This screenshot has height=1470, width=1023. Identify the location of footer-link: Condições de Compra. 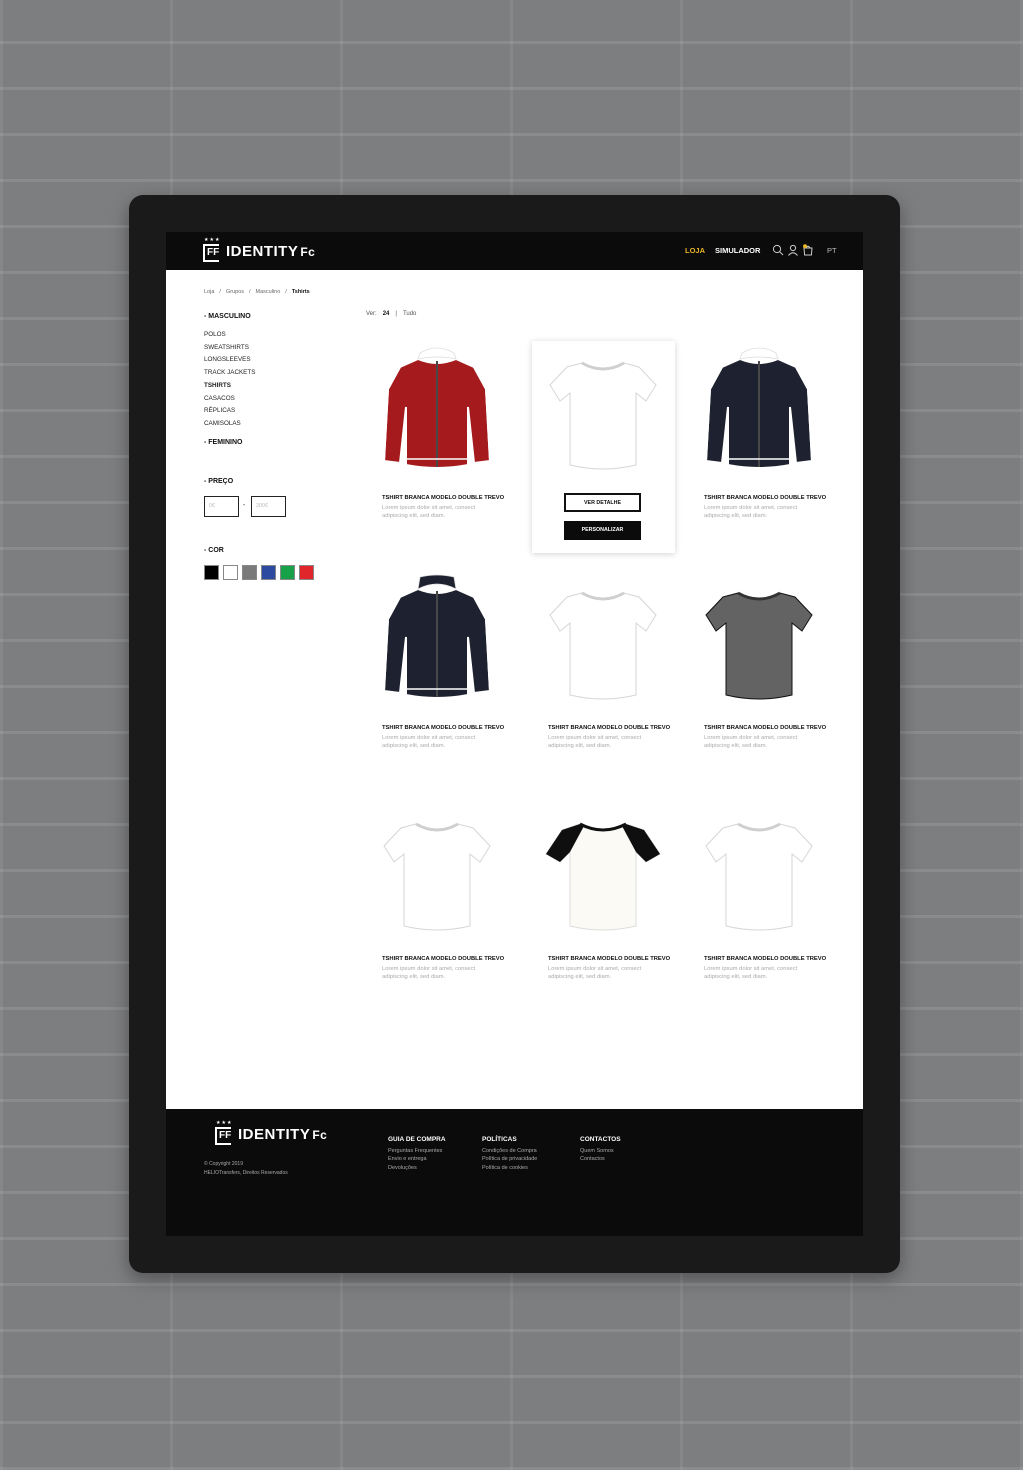
(509, 1151).